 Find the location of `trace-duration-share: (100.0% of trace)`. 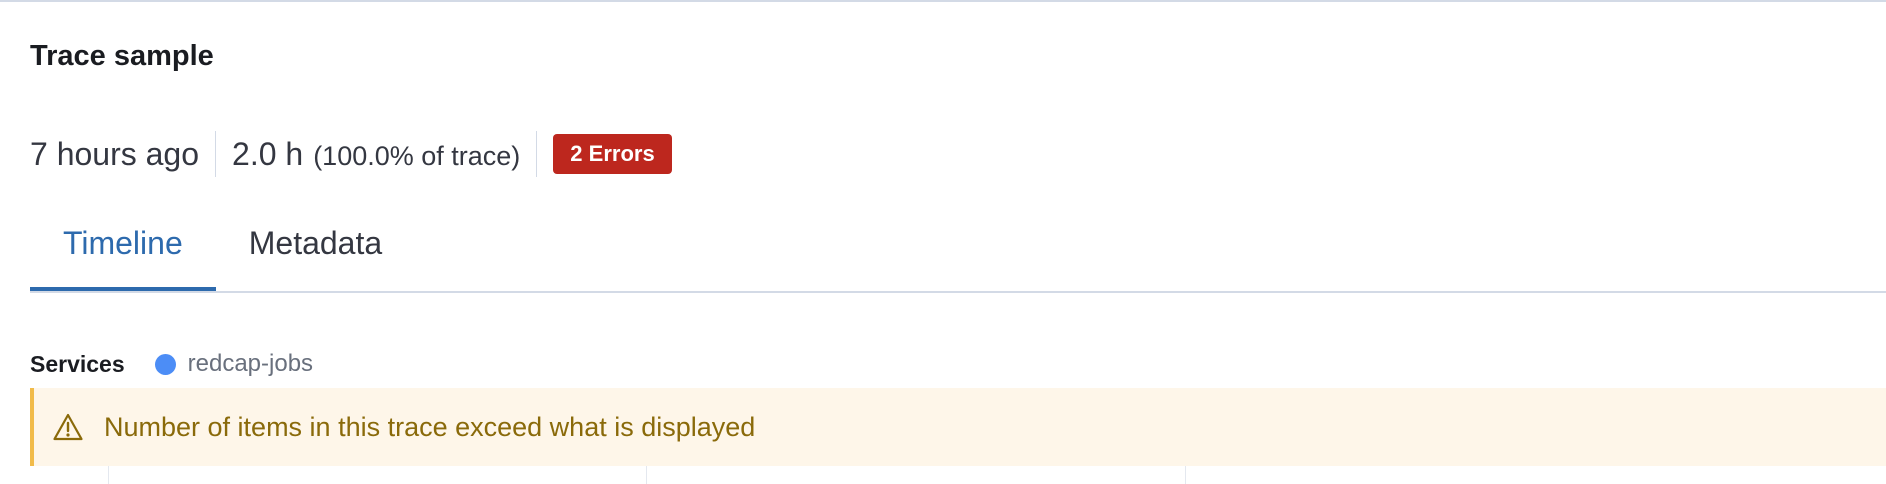

trace-duration-share: (100.0% of trace) is located at coordinates (417, 155).